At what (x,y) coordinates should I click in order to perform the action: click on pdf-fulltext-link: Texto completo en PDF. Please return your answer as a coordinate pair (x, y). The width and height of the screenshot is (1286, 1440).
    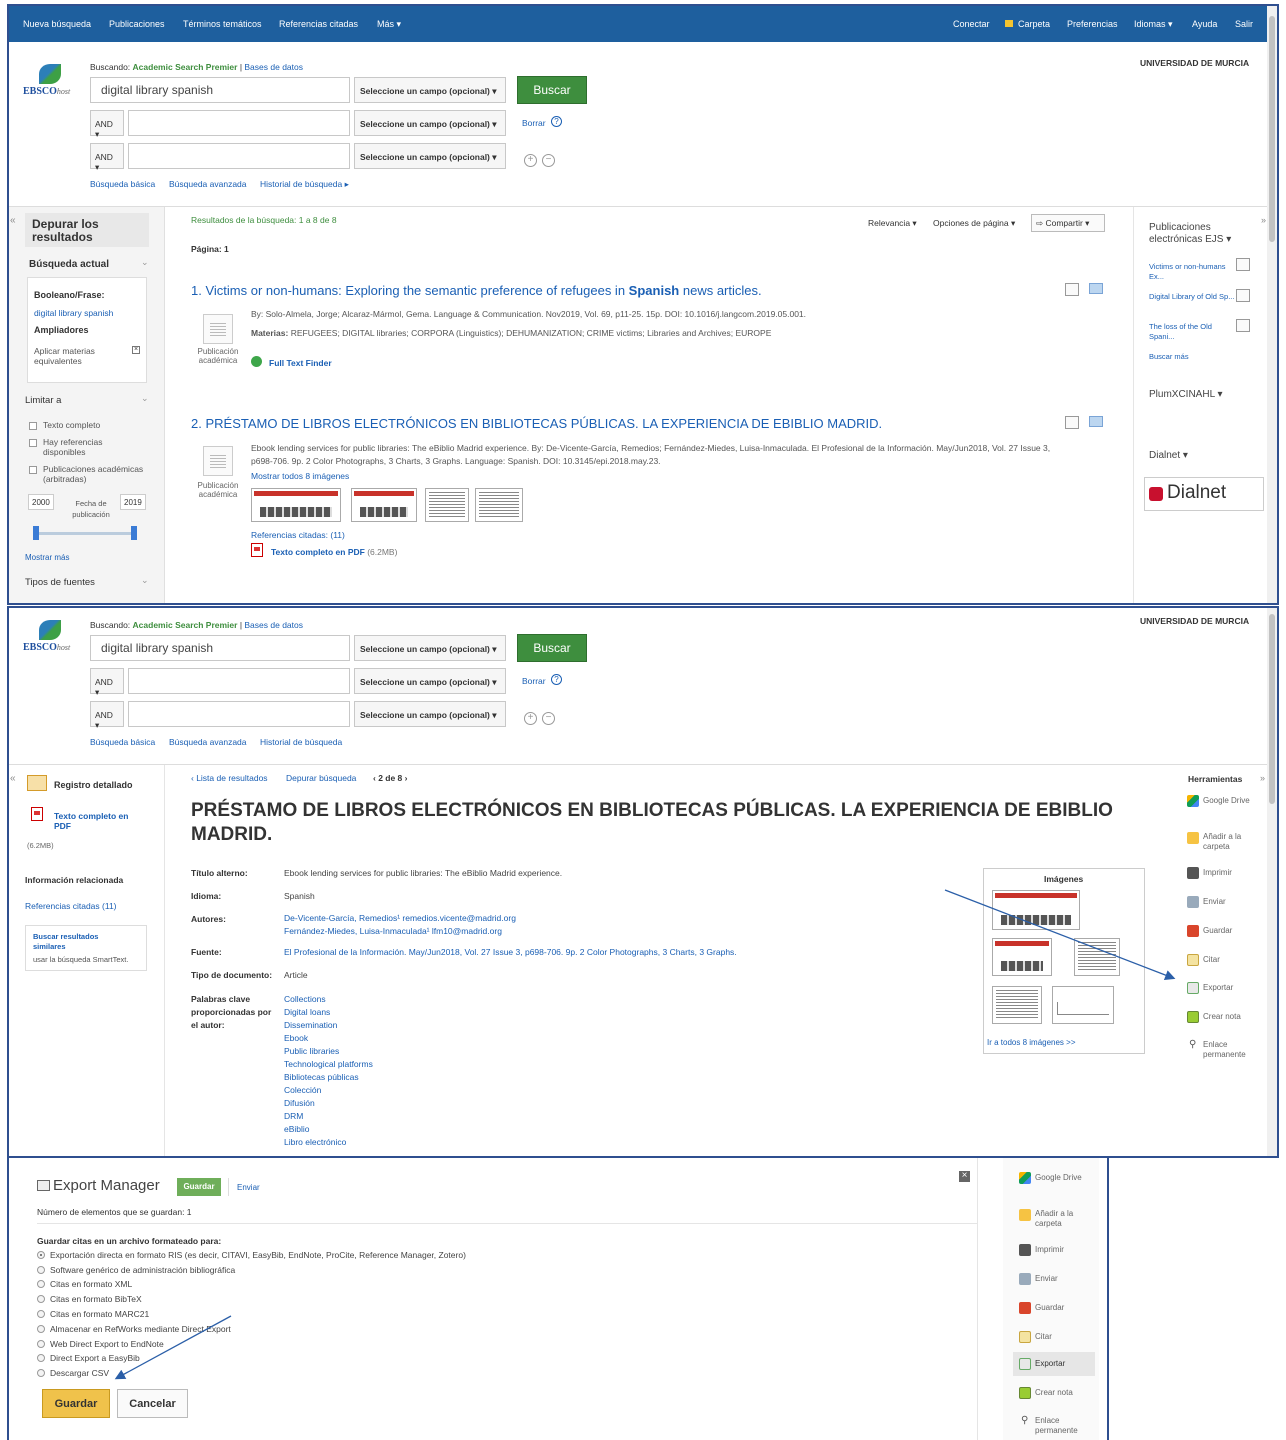
    Looking at the image, I should click on (318, 552).